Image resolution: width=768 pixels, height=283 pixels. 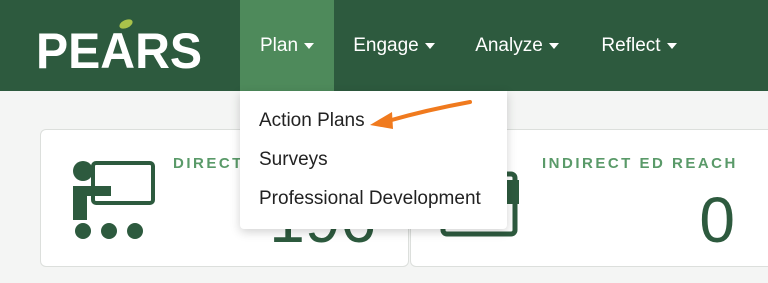 What do you see at coordinates (208, 163) in the screenshot?
I see `card-title: DIRECT` at bounding box center [208, 163].